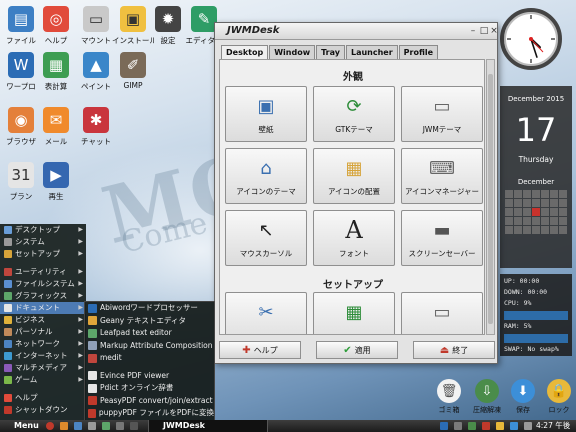  Describe the element at coordinates (486, 426) in the screenshot. I see `shield-tray-icon` at that location.